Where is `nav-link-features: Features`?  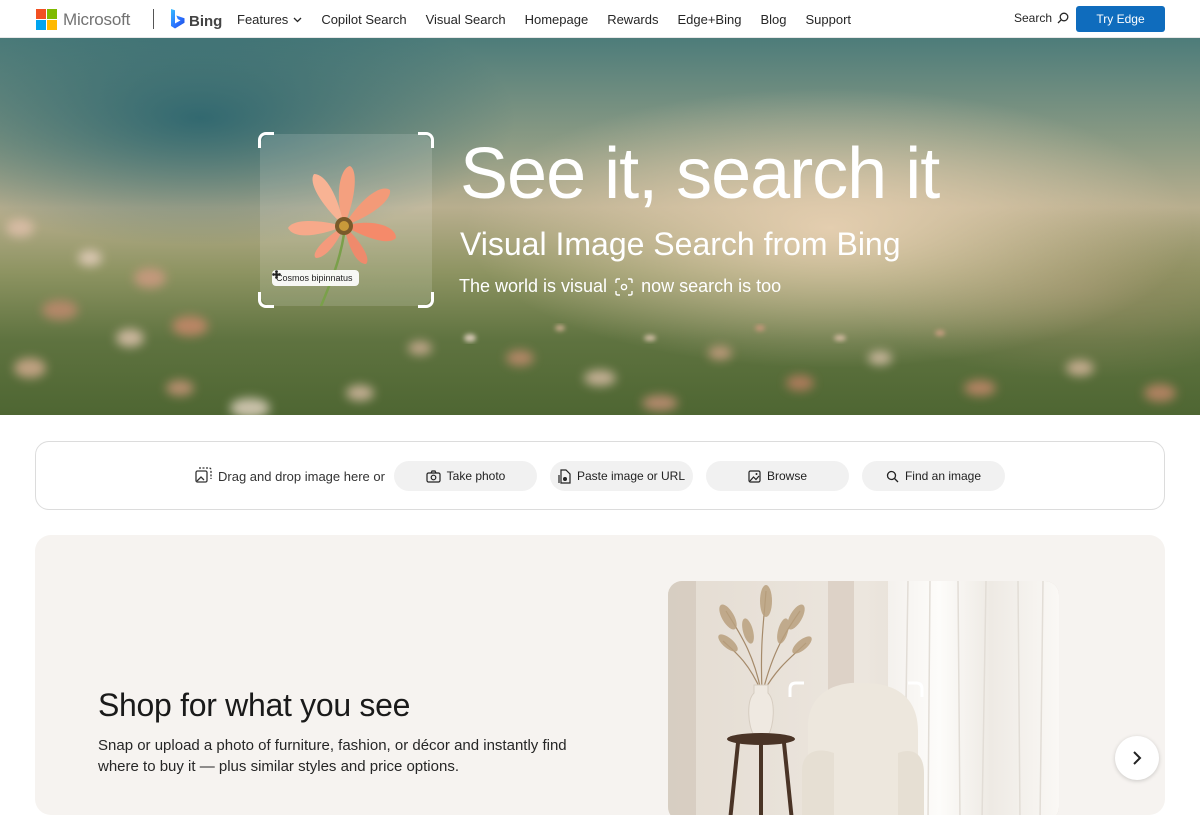 nav-link-features: Features is located at coordinates (269, 19).